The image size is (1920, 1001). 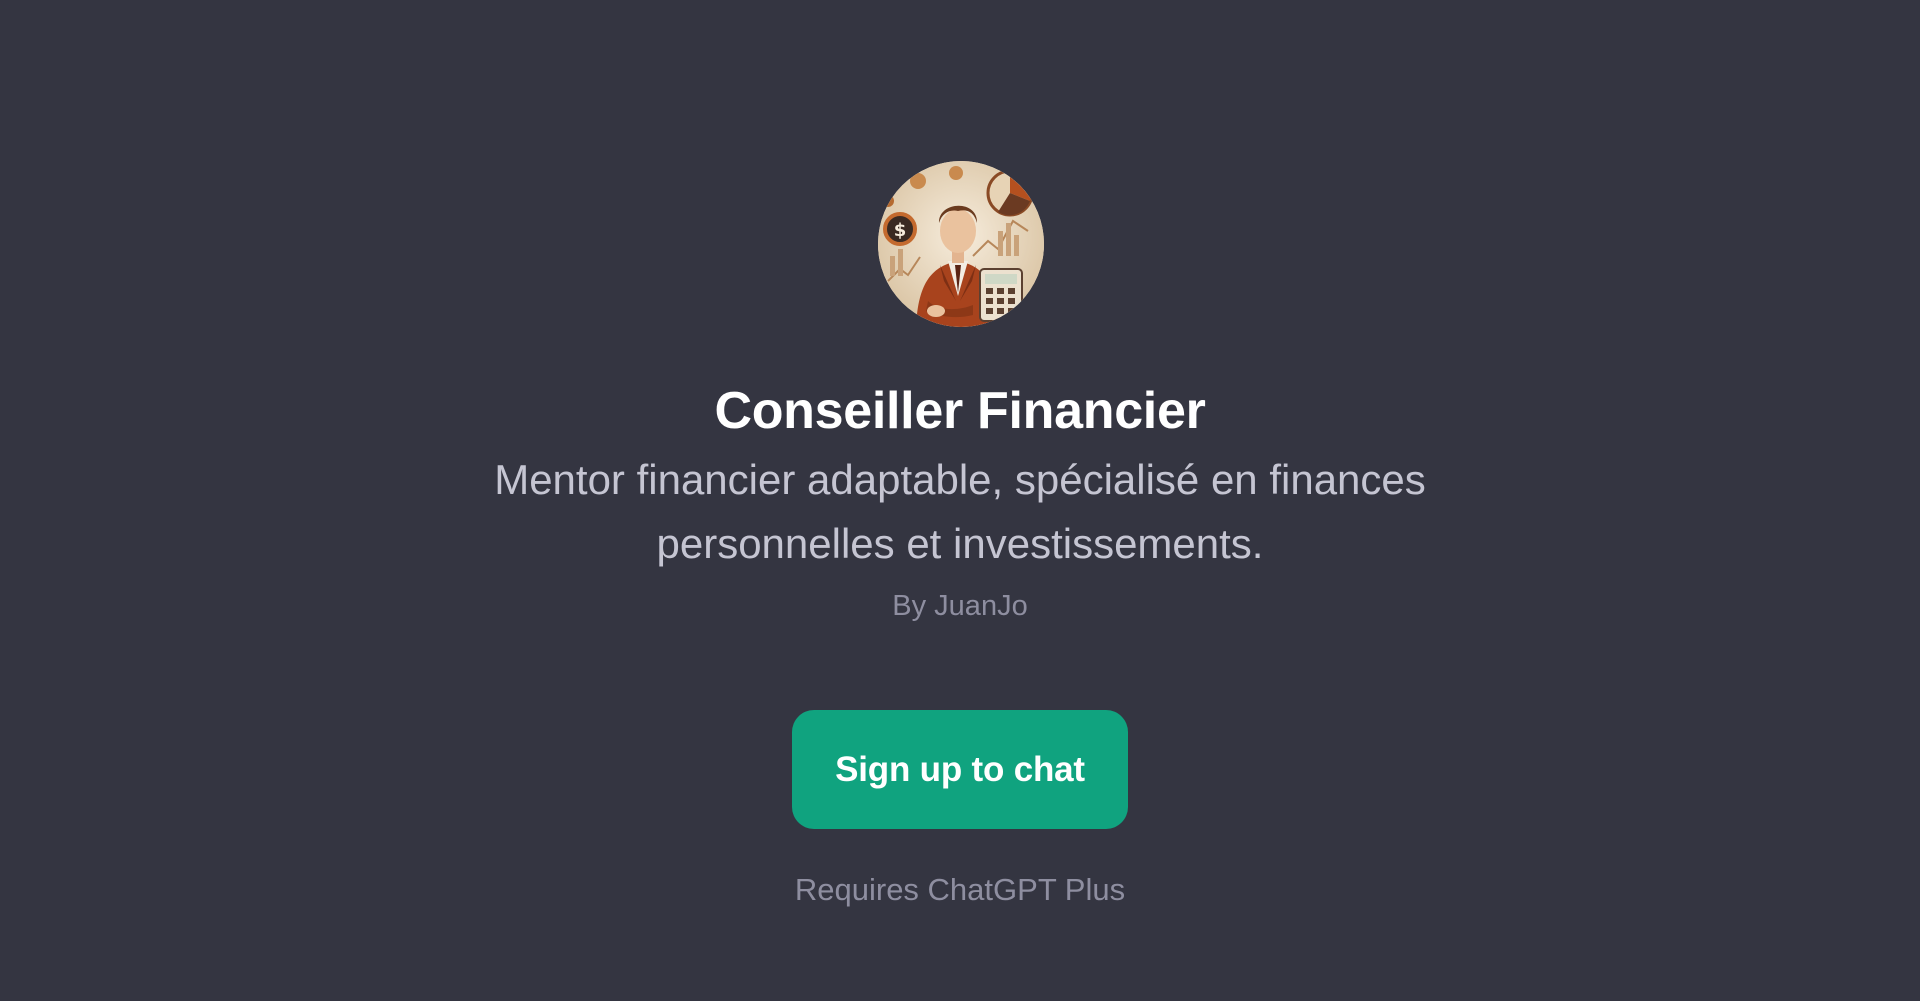 What do you see at coordinates (960, 411) in the screenshot?
I see `gpt-title: Conseiller Financier` at bounding box center [960, 411].